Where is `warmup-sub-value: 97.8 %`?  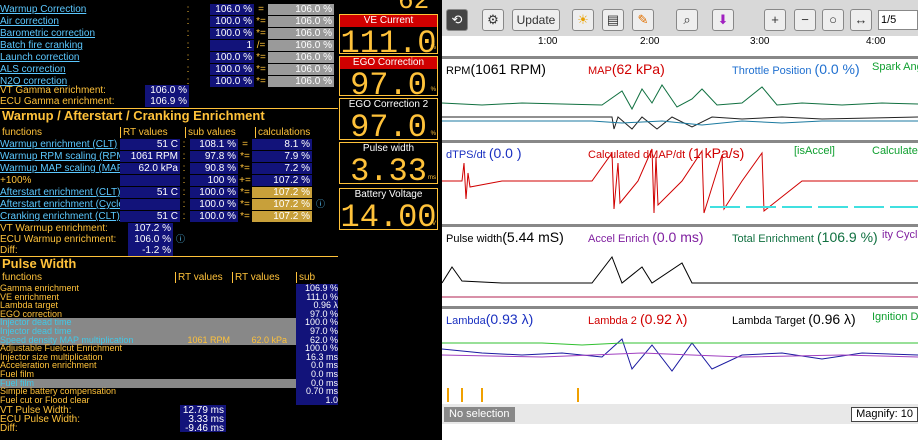 warmup-sub-value: 97.8 % is located at coordinates (214, 156).